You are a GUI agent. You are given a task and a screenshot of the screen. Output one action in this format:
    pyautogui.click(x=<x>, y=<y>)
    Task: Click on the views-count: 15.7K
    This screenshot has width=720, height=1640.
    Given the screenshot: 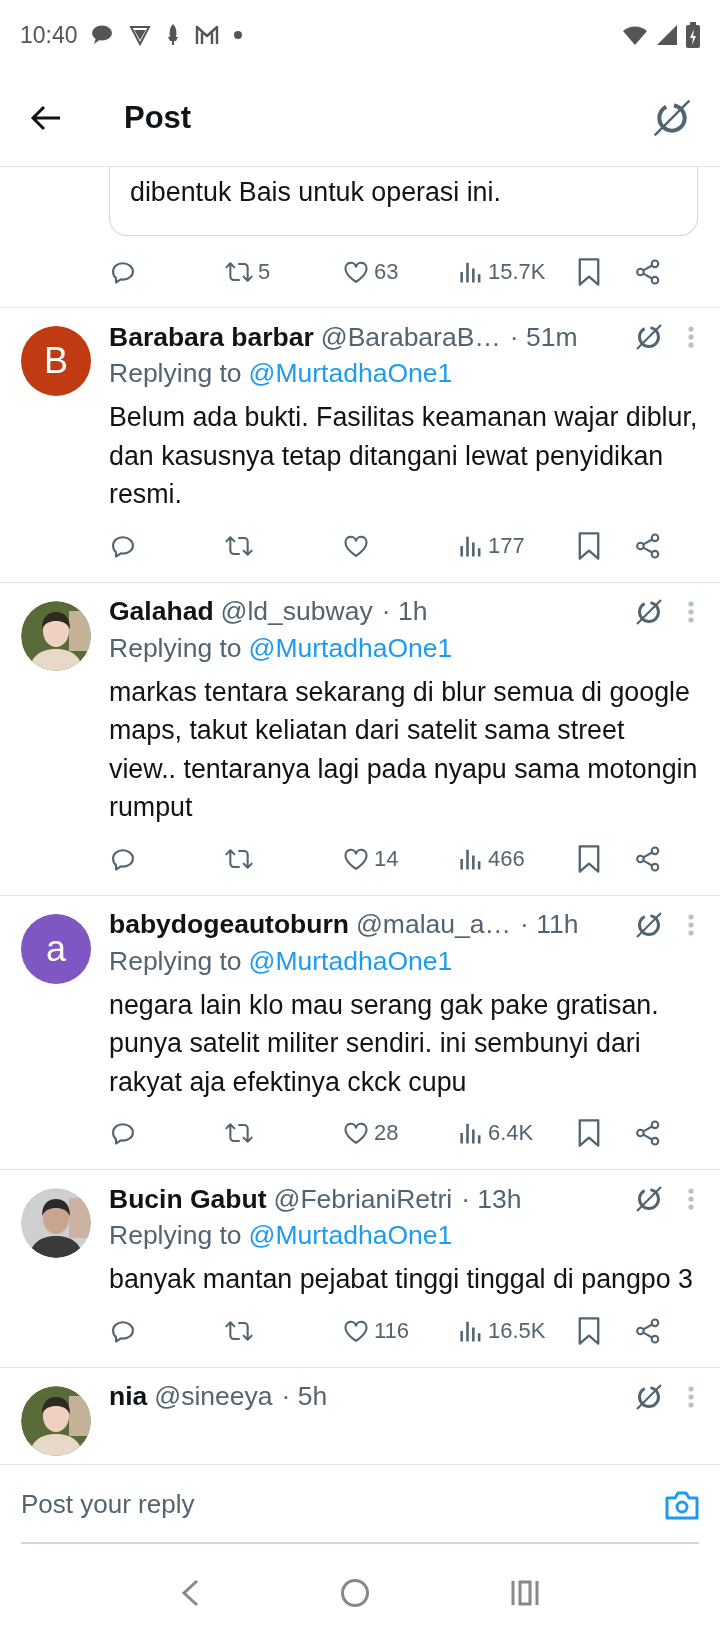 What is the action you would take?
    pyautogui.click(x=517, y=272)
    